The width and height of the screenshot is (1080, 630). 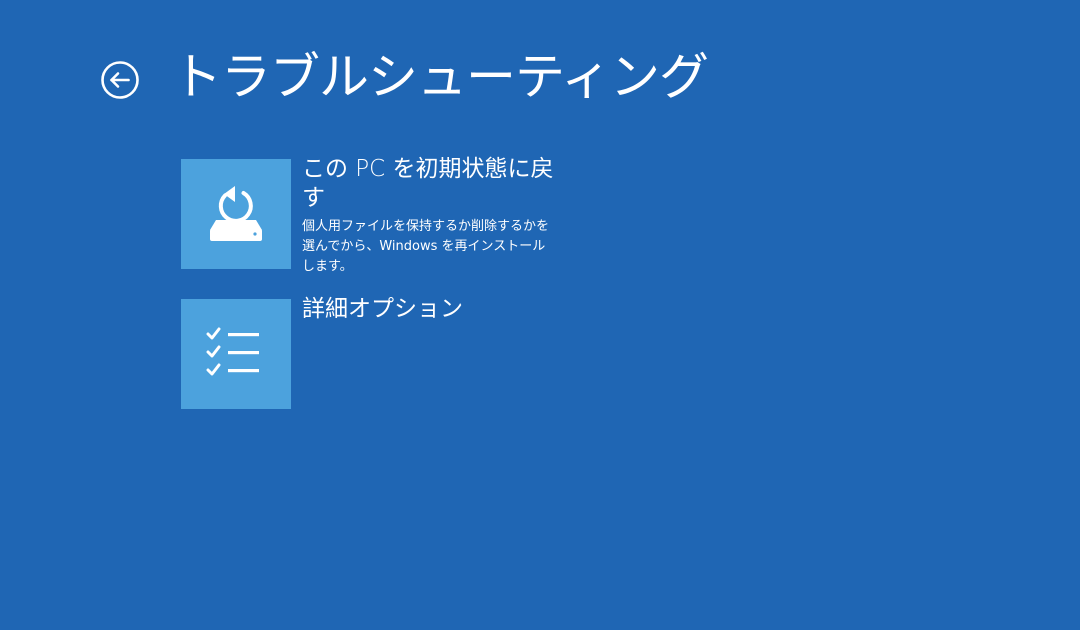 I want to click on back-arrow-circle-icon, so click(x=120, y=80).